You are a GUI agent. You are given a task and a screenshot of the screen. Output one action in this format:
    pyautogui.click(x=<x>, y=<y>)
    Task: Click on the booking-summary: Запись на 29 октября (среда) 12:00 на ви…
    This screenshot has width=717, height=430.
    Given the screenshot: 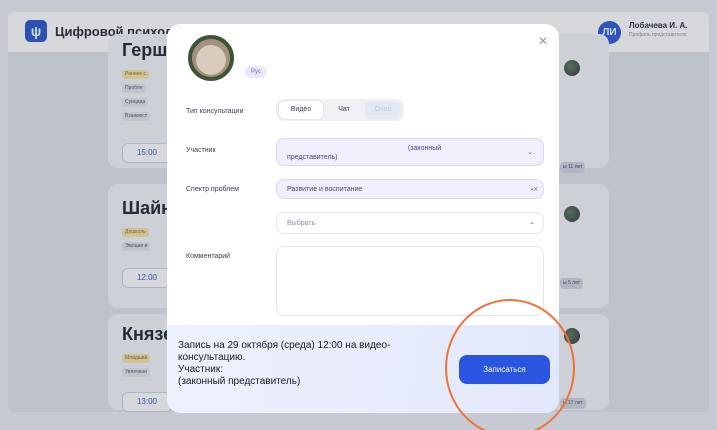 What is the action you would take?
    pyautogui.click(x=308, y=364)
    